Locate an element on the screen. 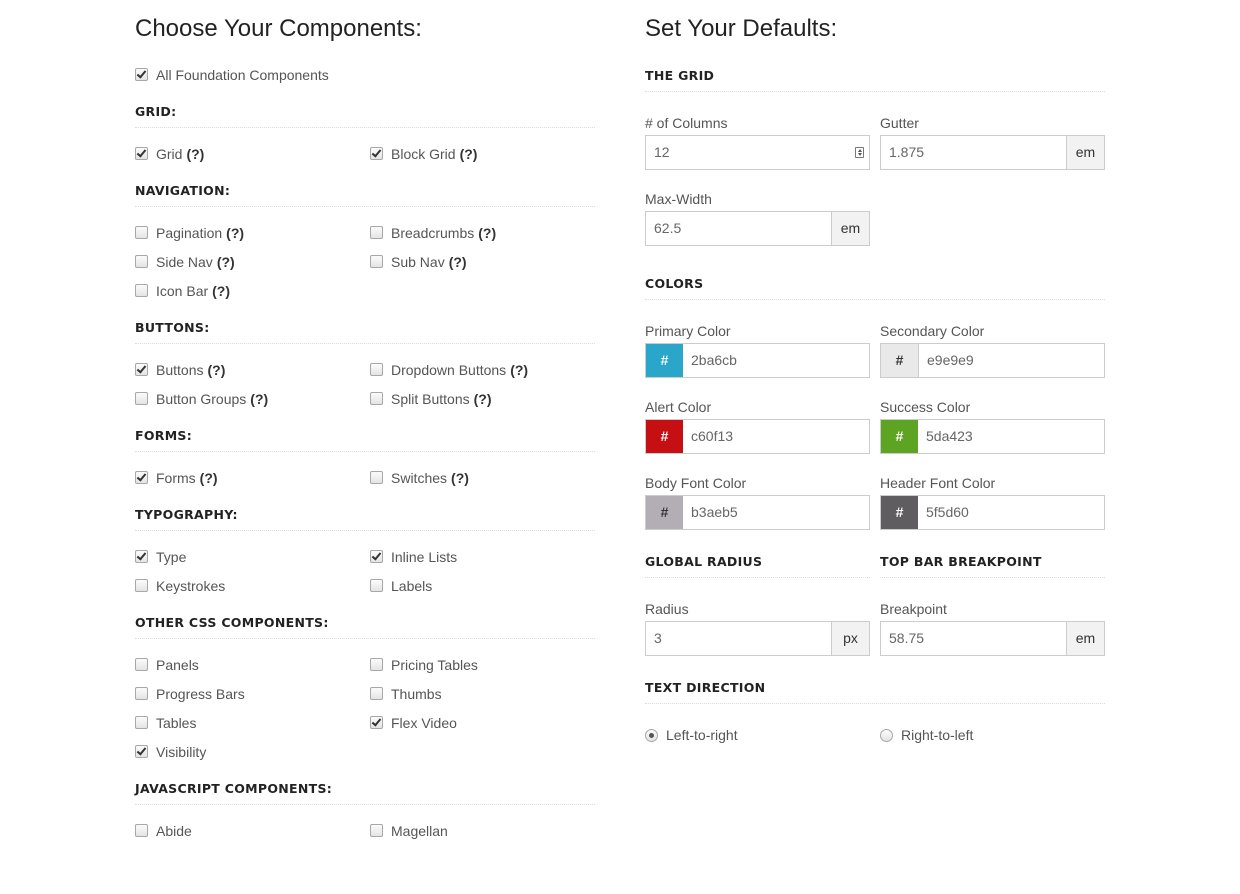 The height and width of the screenshot is (894, 1240). type-checkbox: Type is located at coordinates (252, 557).